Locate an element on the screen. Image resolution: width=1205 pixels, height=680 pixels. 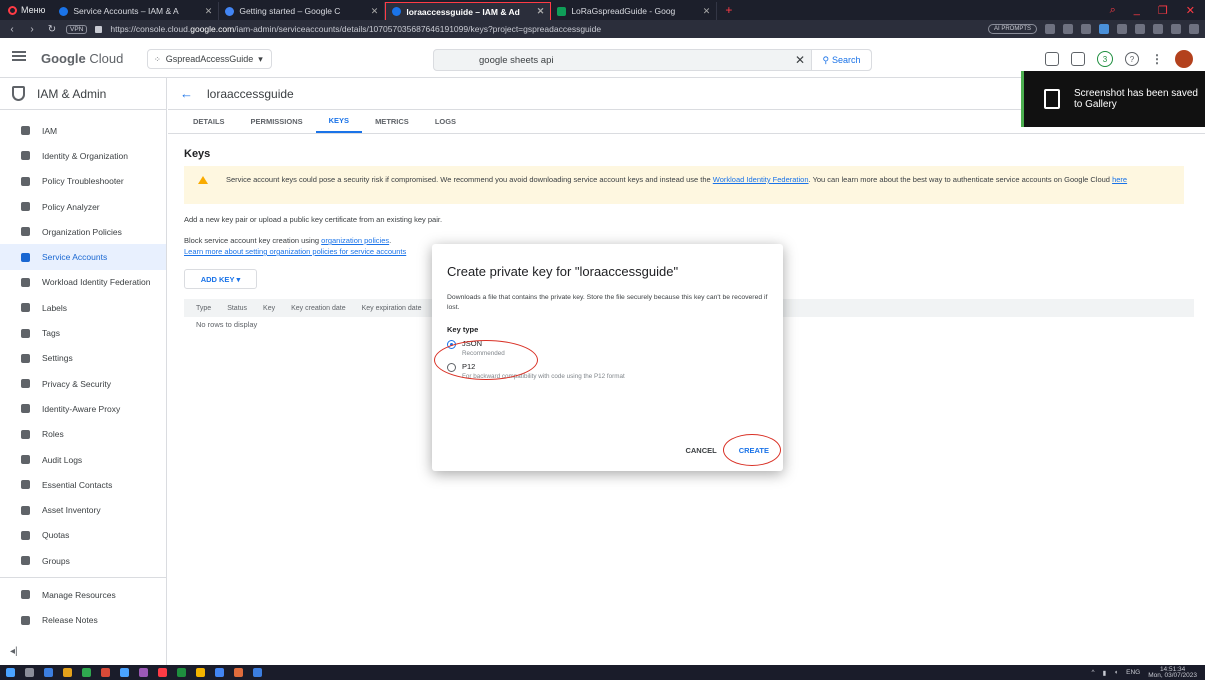
forward-icon: › is located at coordinates (32, 29).